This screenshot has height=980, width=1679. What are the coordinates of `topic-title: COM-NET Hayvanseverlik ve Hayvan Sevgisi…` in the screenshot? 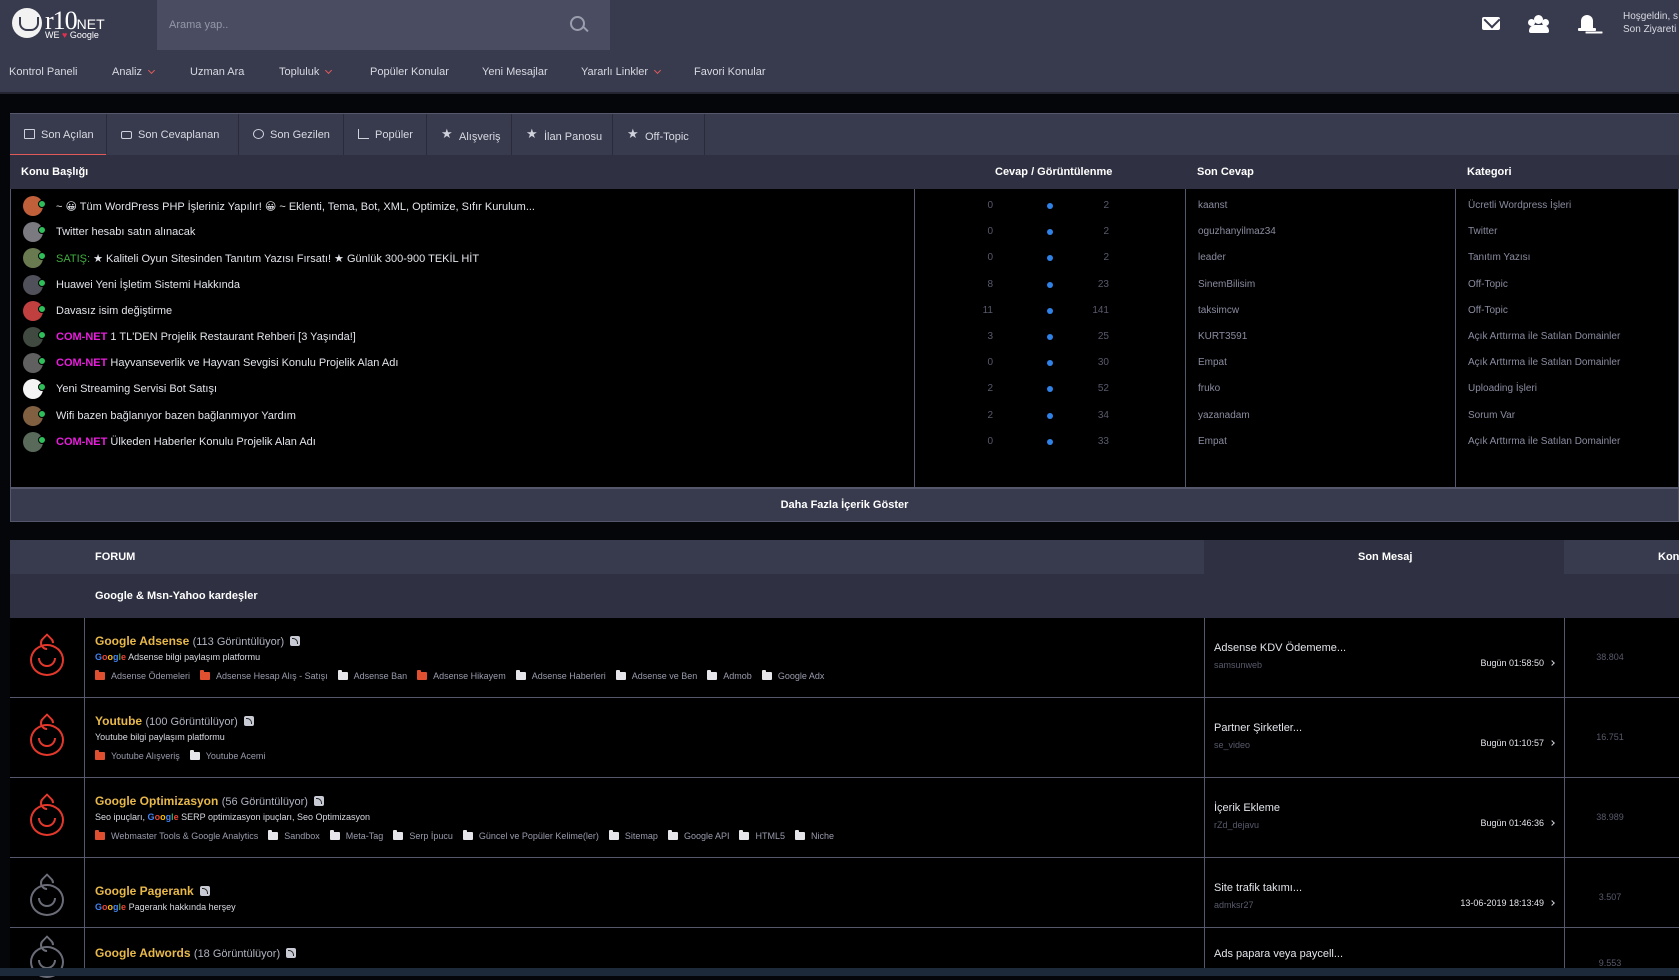 It's located at (227, 363).